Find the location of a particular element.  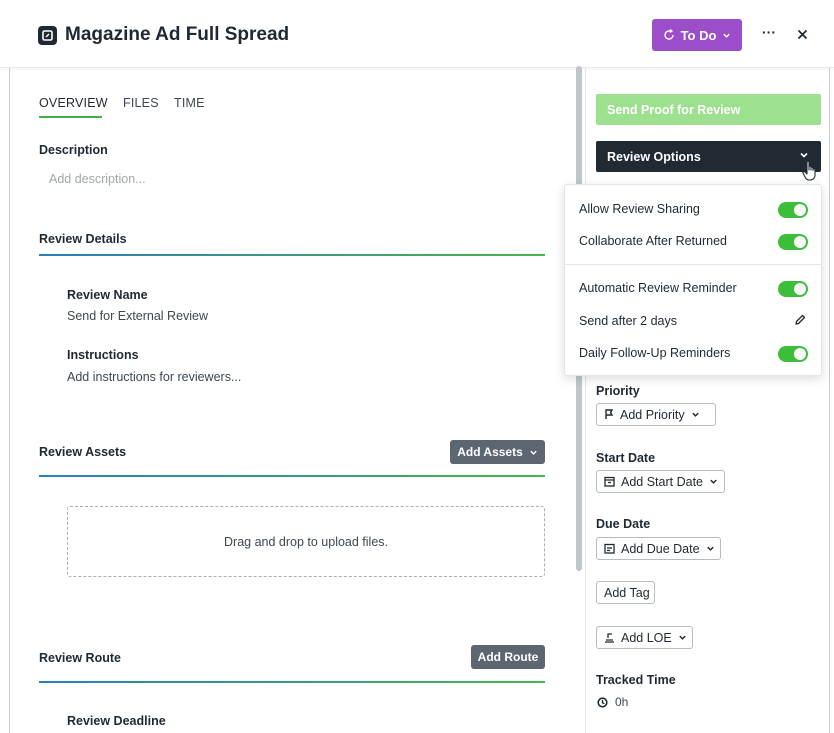

menu-item-allow-review-sharing: Allow Review Sharing is located at coordinates (639, 209).